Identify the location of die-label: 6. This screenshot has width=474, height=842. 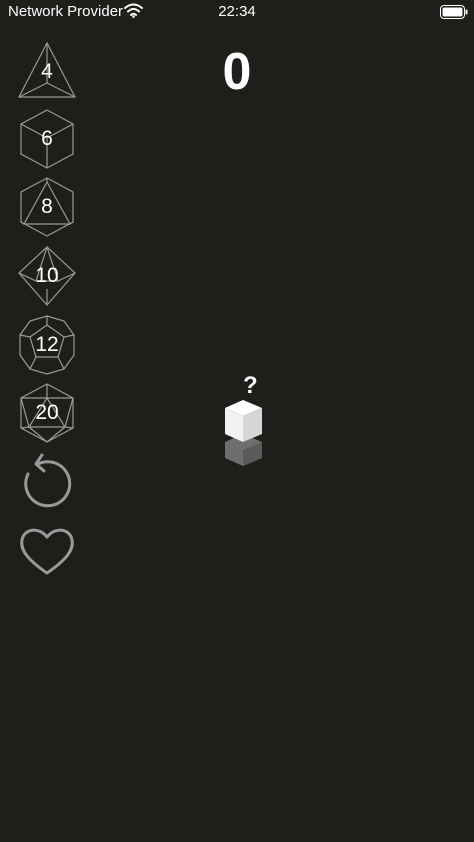
(47, 138).